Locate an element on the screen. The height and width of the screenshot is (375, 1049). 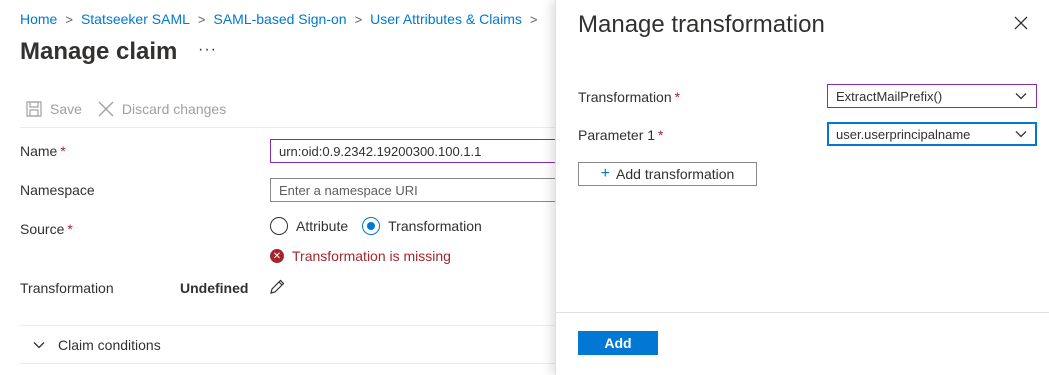
source-radio-group: Attribute Transformation is located at coordinates (383, 226).